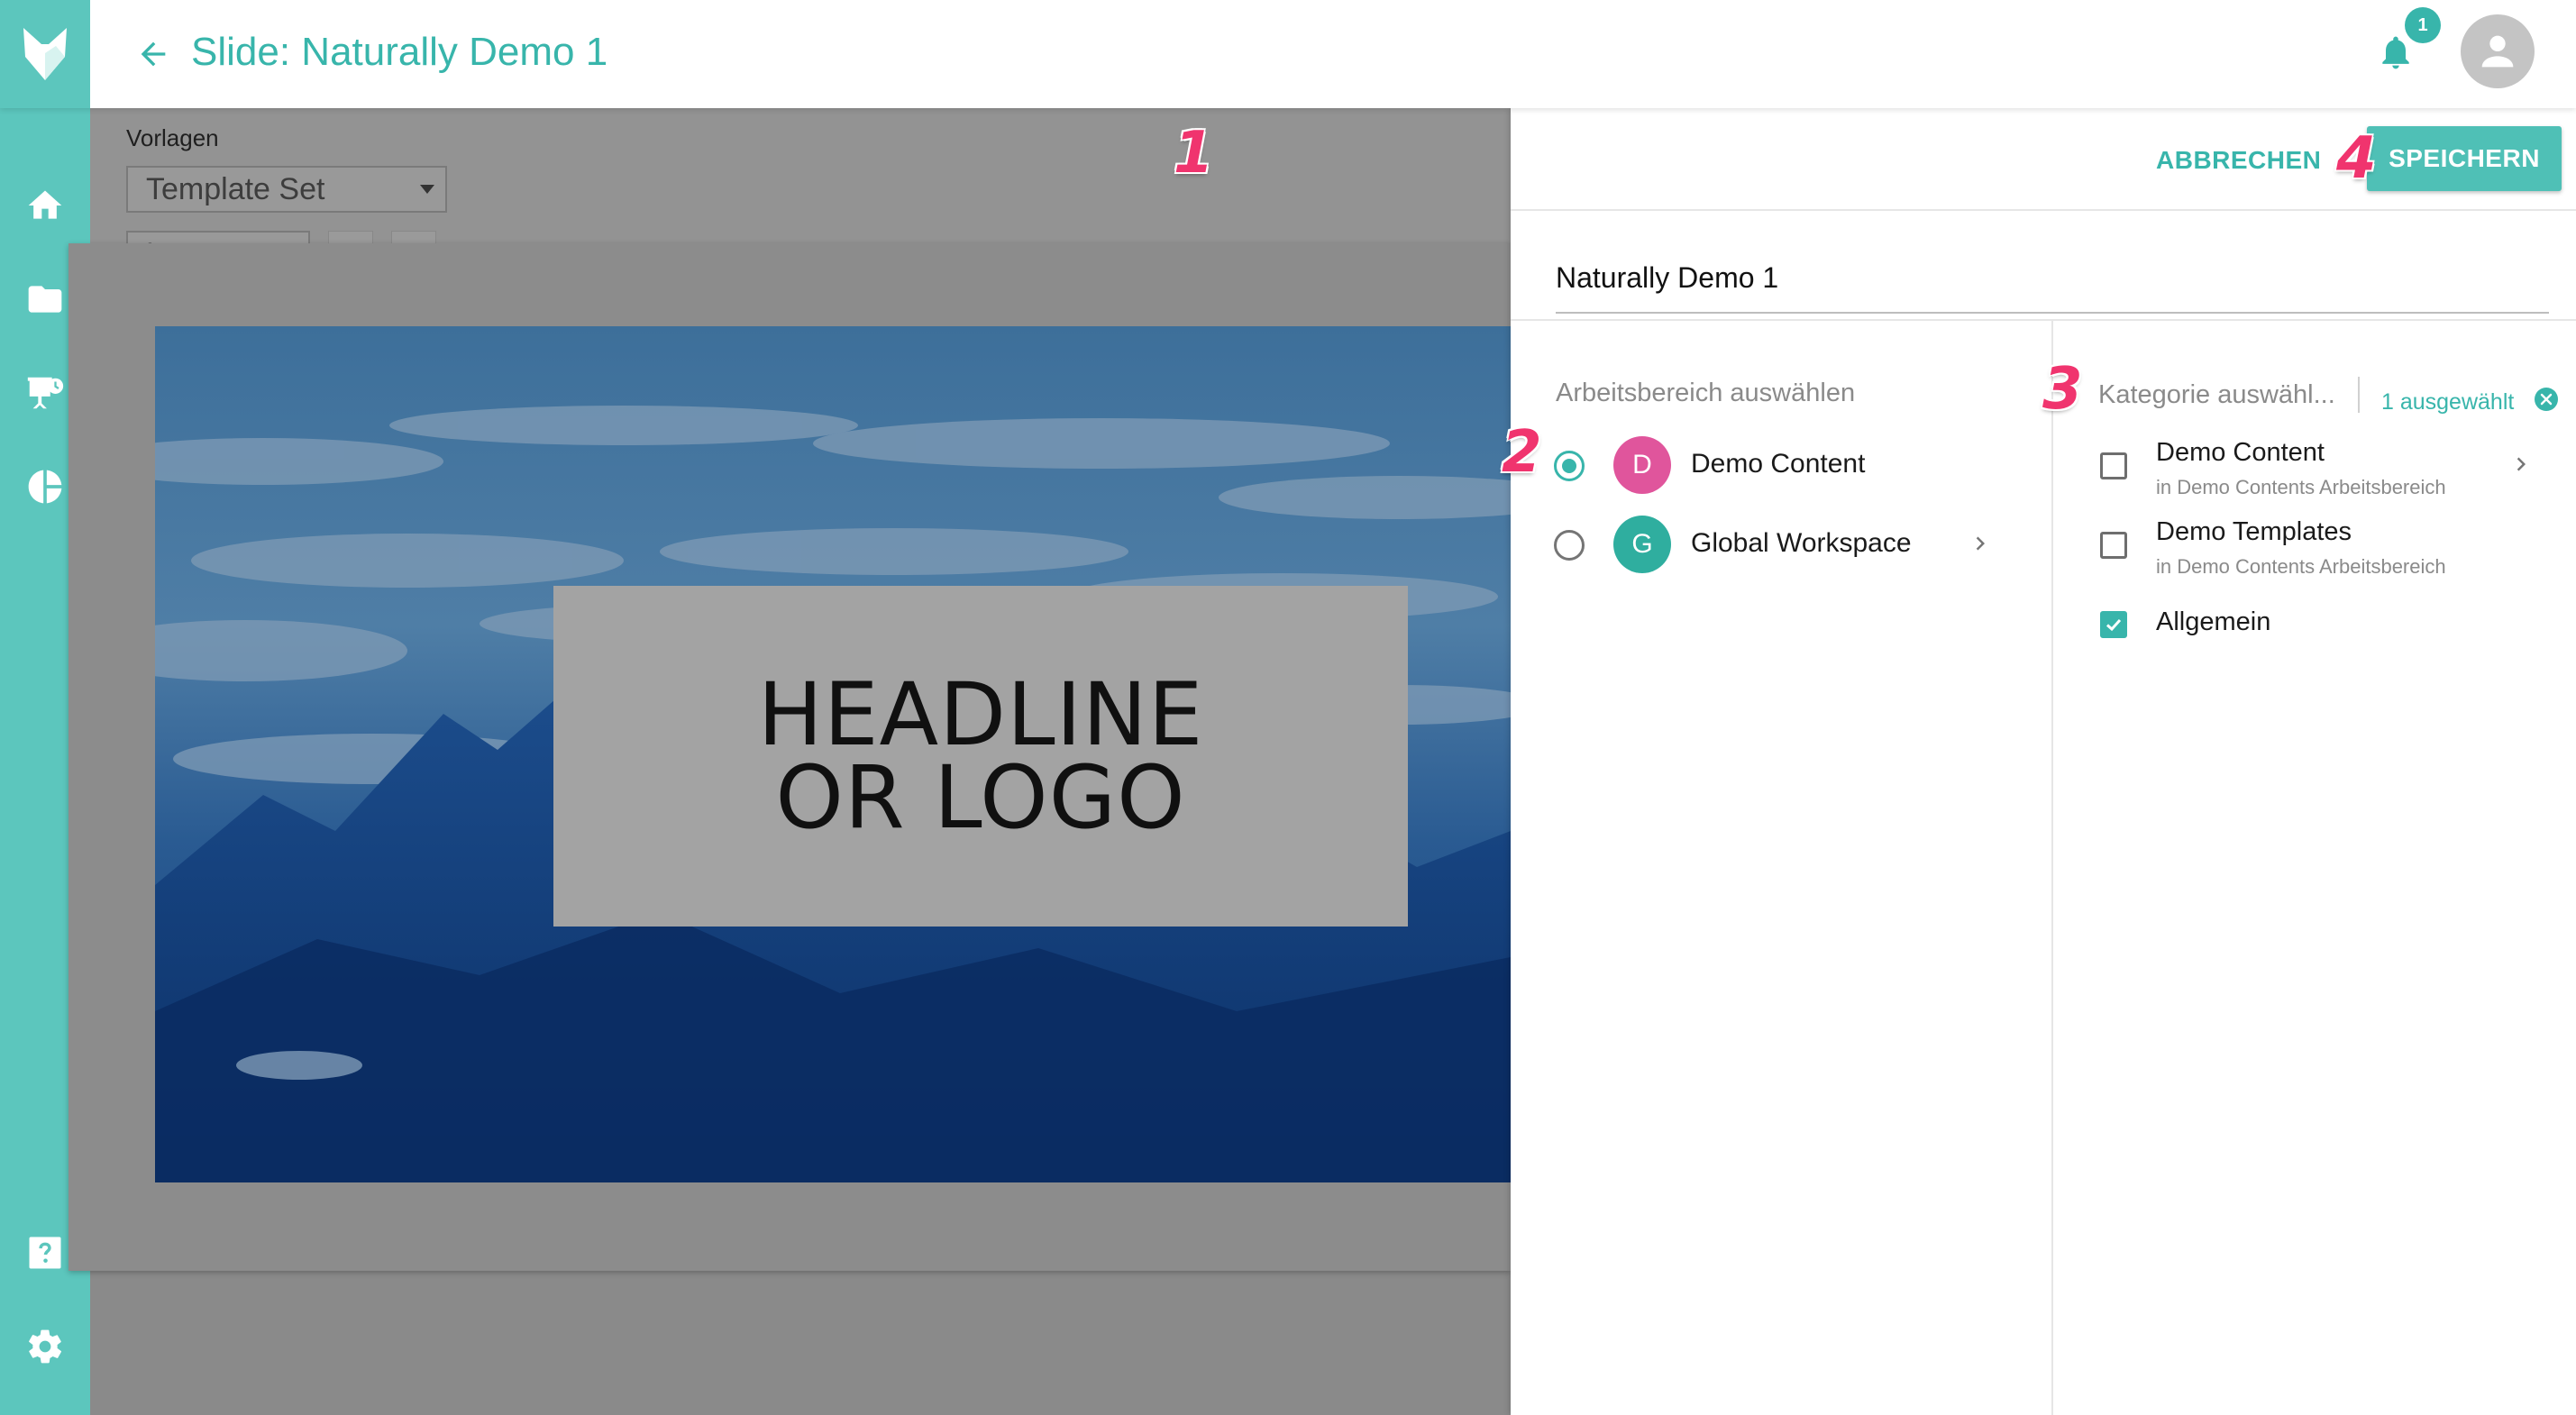 The image size is (2576, 1415). I want to click on category-item-allgemein: Allgemein, so click(2313, 627).